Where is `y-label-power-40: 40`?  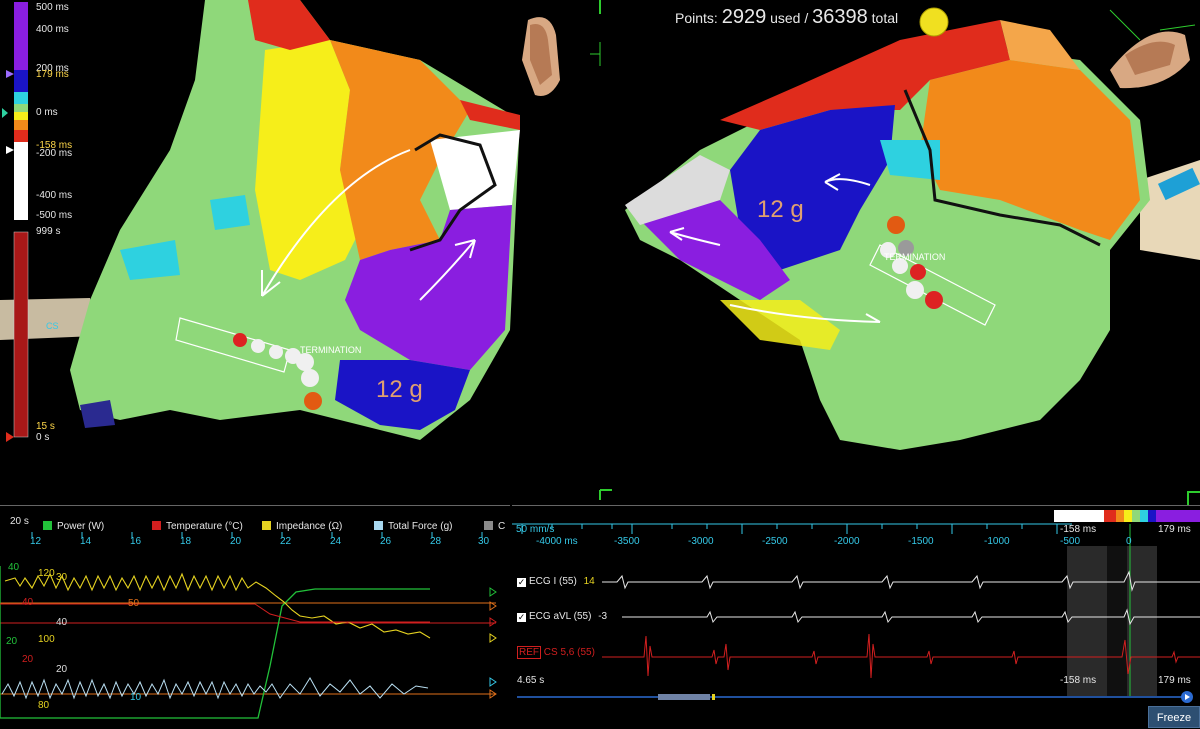 y-label-power-40: 40 is located at coordinates (14, 567).